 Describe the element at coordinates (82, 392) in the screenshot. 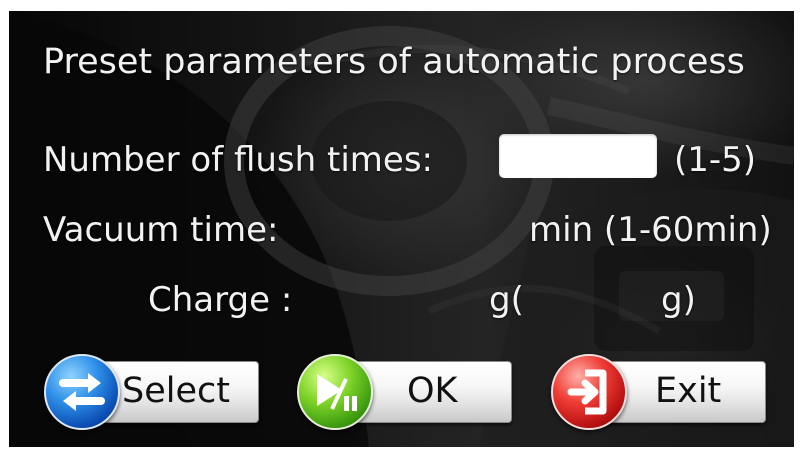

I see `swap-arrows-icon` at that location.